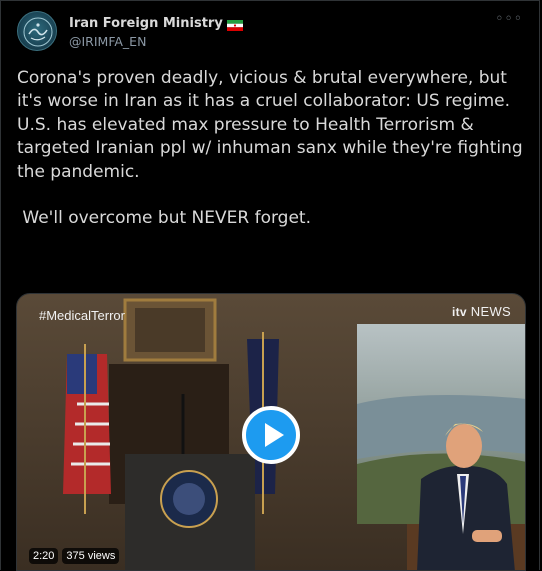 The image size is (542, 571). What do you see at coordinates (44, 556) in the screenshot?
I see `duration-badge: 2:20` at bounding box center [44, 556].